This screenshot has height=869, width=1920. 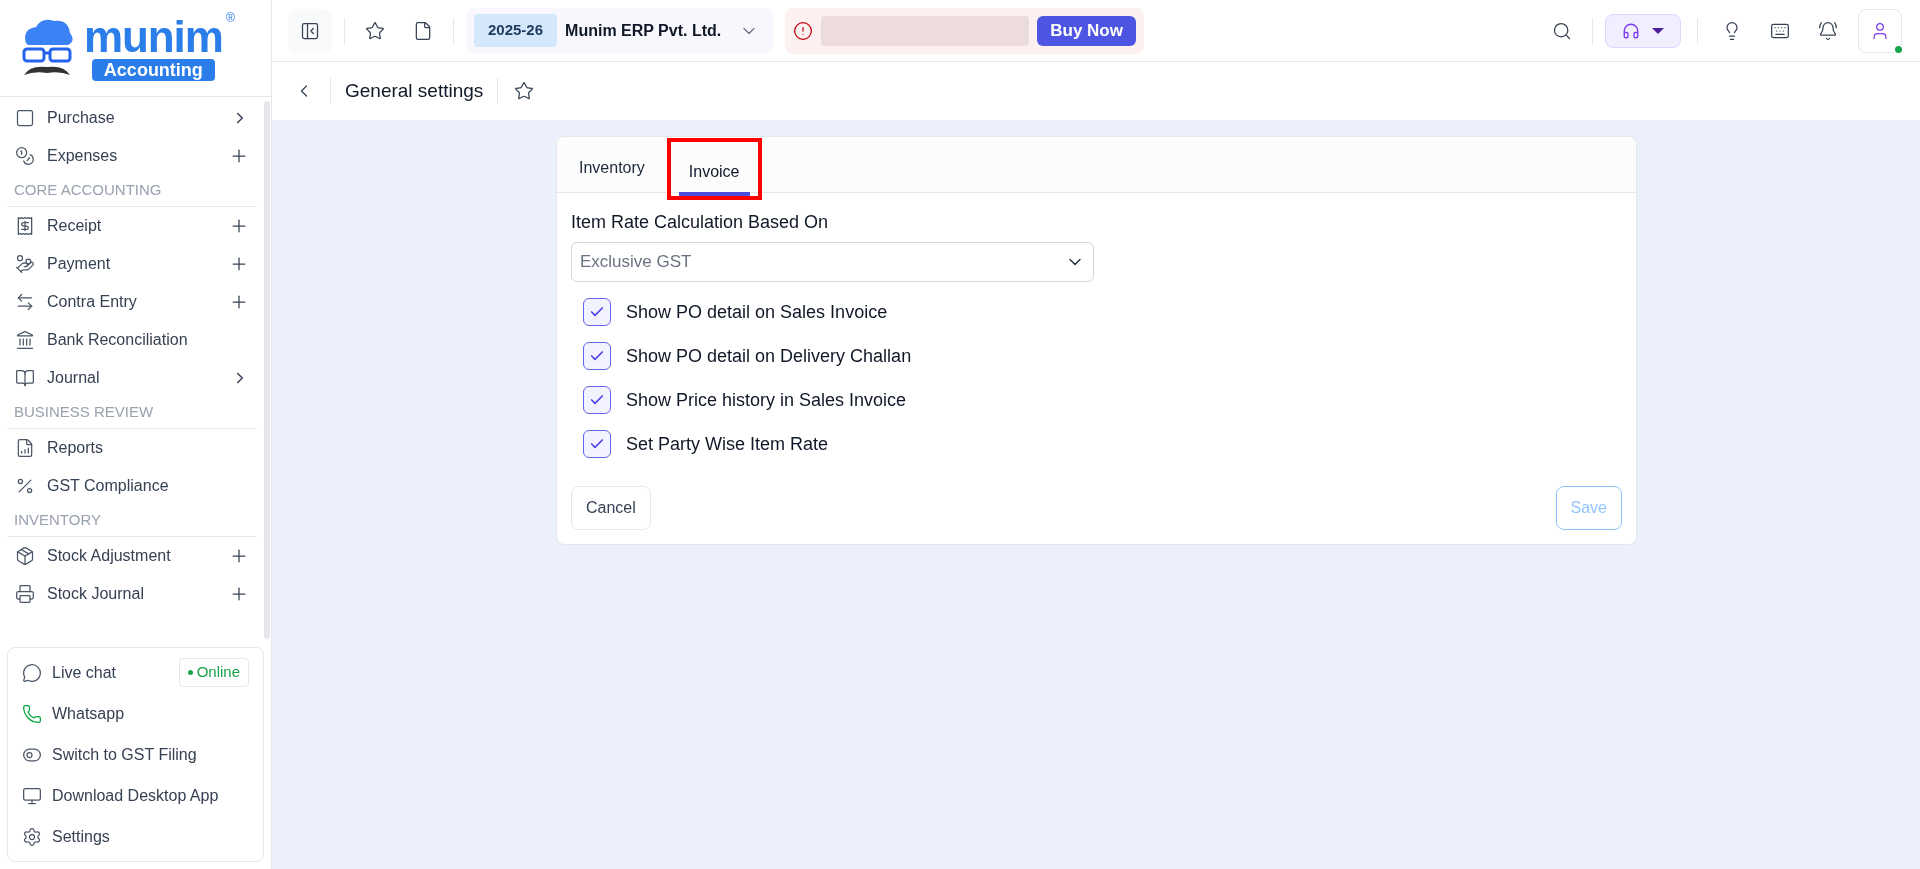 What do you see at coordinates (32, 672) in the screenshot?
I see `chat-icon` at bounding box center [32, 672].